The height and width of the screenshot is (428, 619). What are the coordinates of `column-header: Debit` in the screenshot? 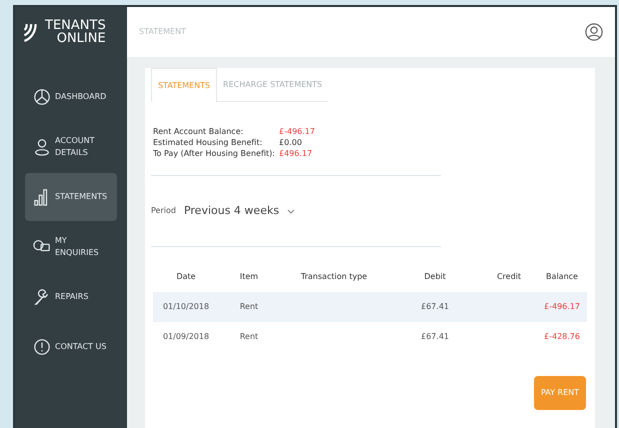 It's located at (435, 277).